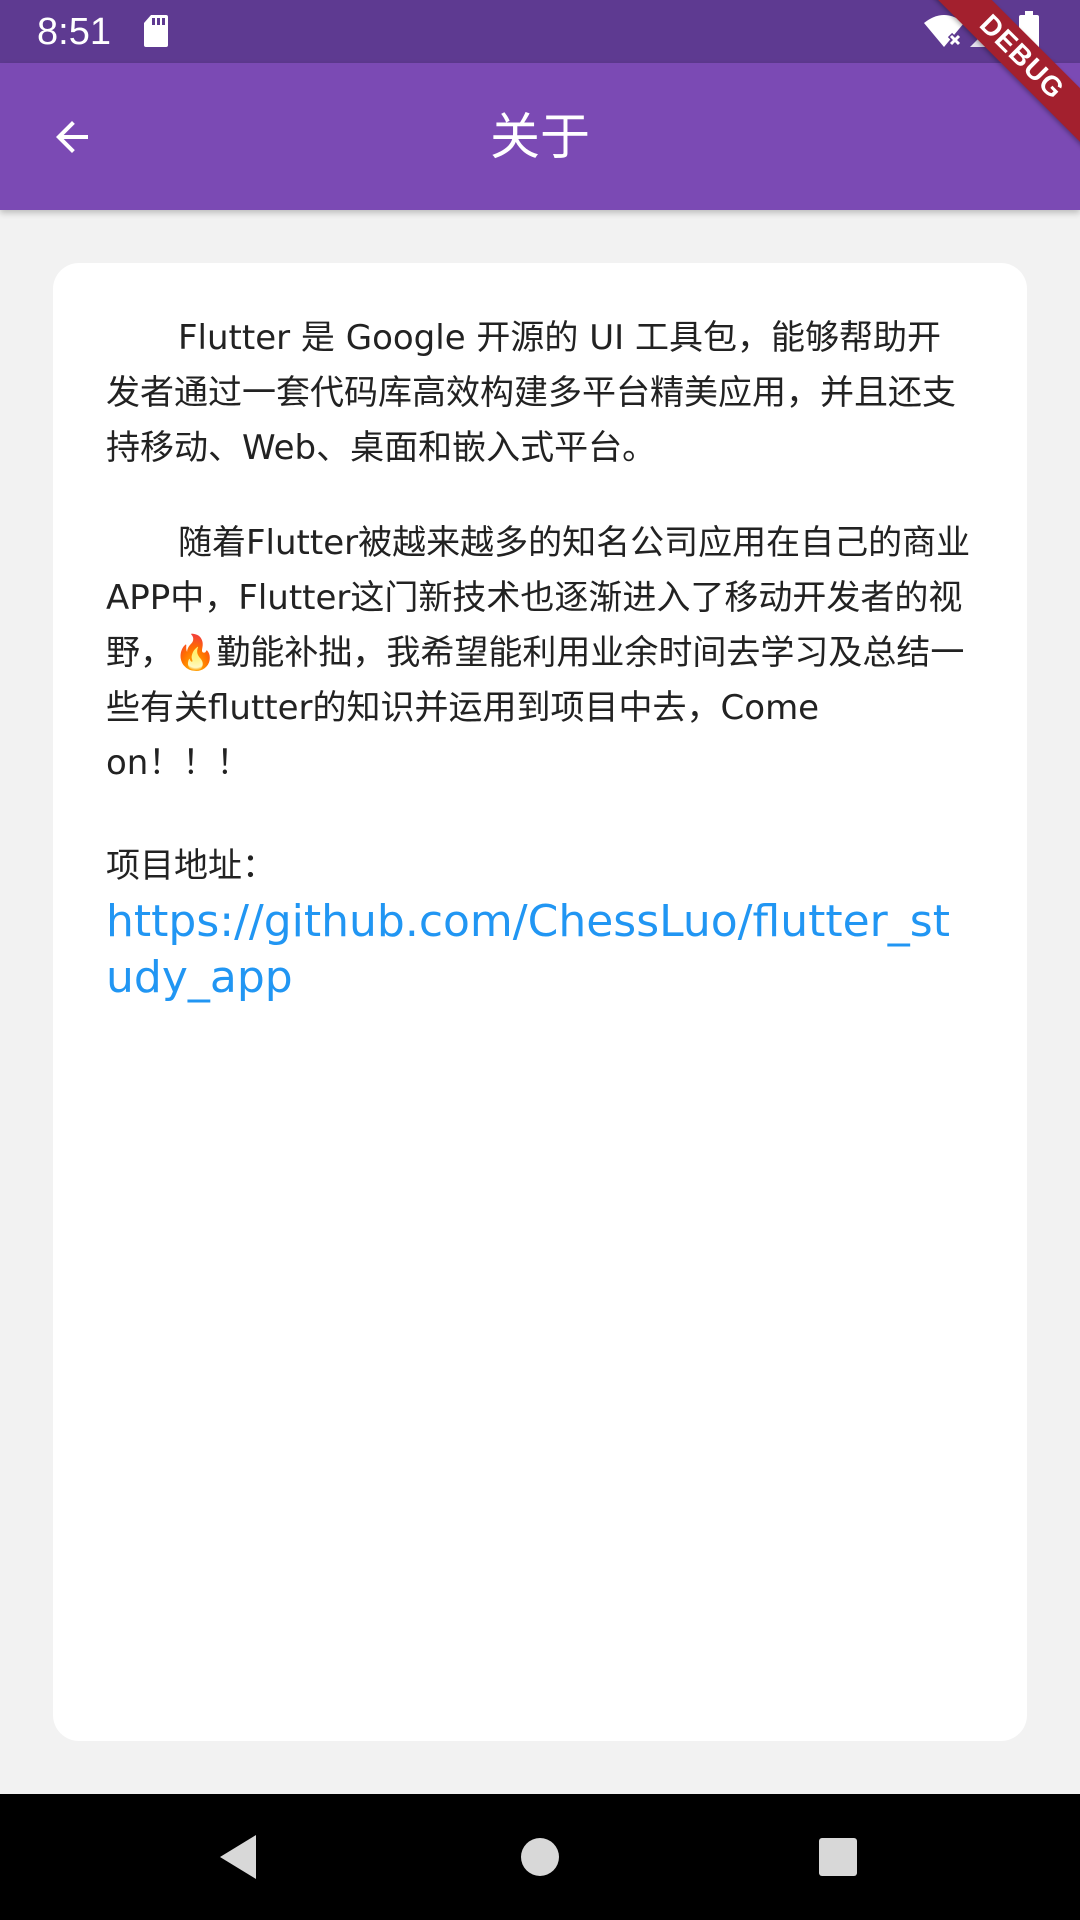  What do you see at coordinates (1029, 30) in the screenshot?
I see `battery-icon` at bounding box center [1029, 30].